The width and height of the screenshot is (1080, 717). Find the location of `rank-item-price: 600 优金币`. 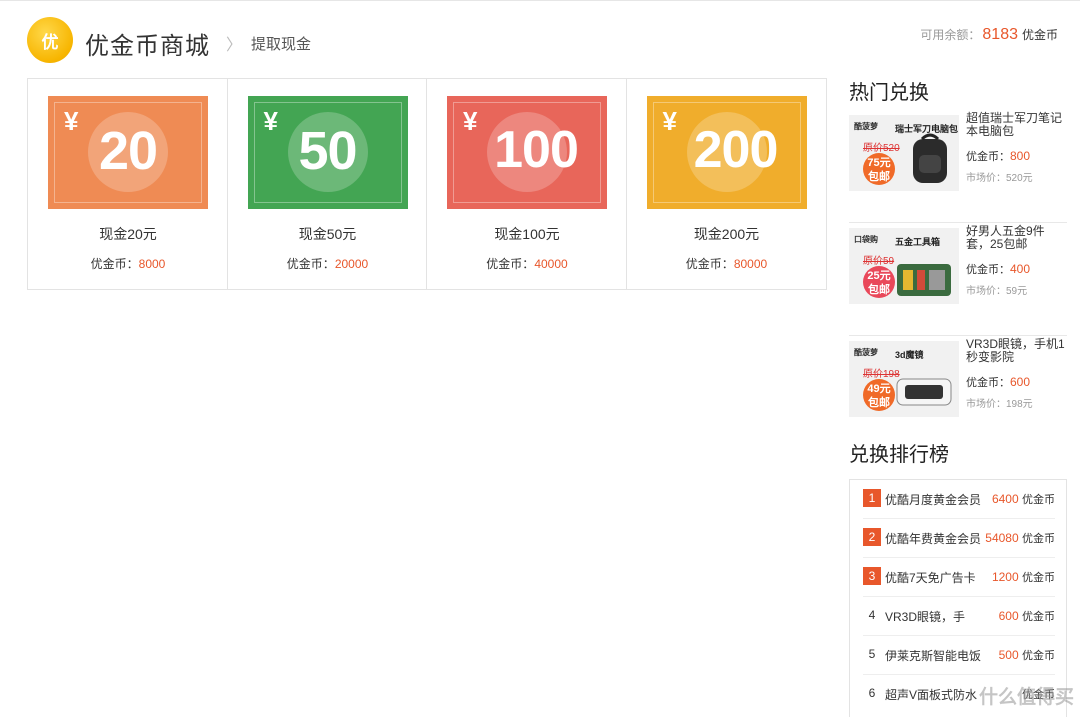

rank-item-price: 600 优金币 is located at coordinates (1026, 616).